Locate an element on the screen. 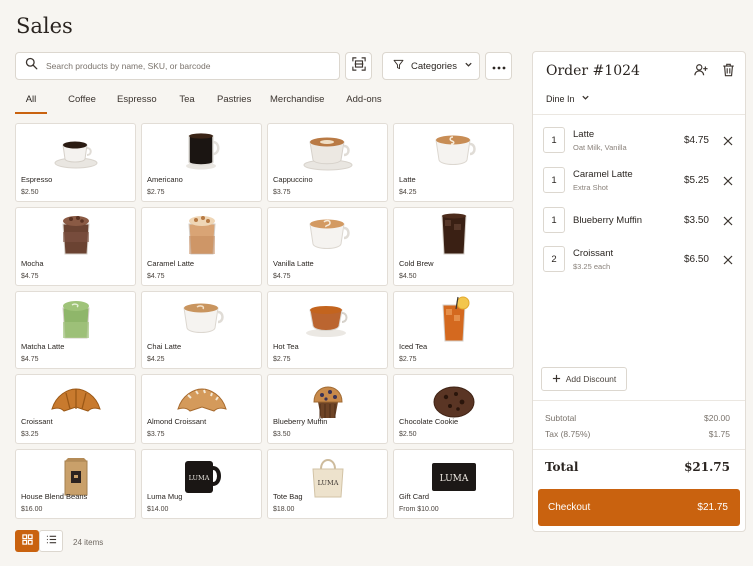 The image size is (753, 566). product-name: Blueberry Muffin is located at coordinates (300, 421).